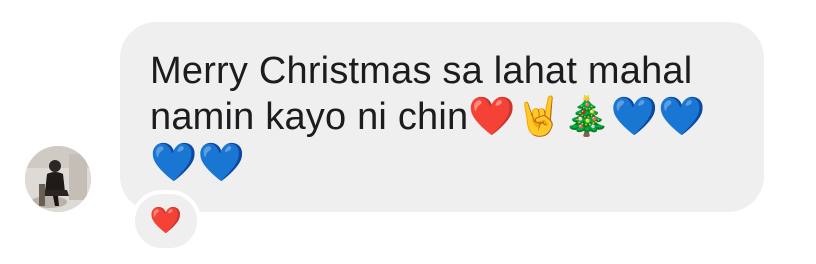 Image resolution: width=816 pixels, height=264 pixels. I want to click on reaction-badge: ❤️, so click(166, 221).